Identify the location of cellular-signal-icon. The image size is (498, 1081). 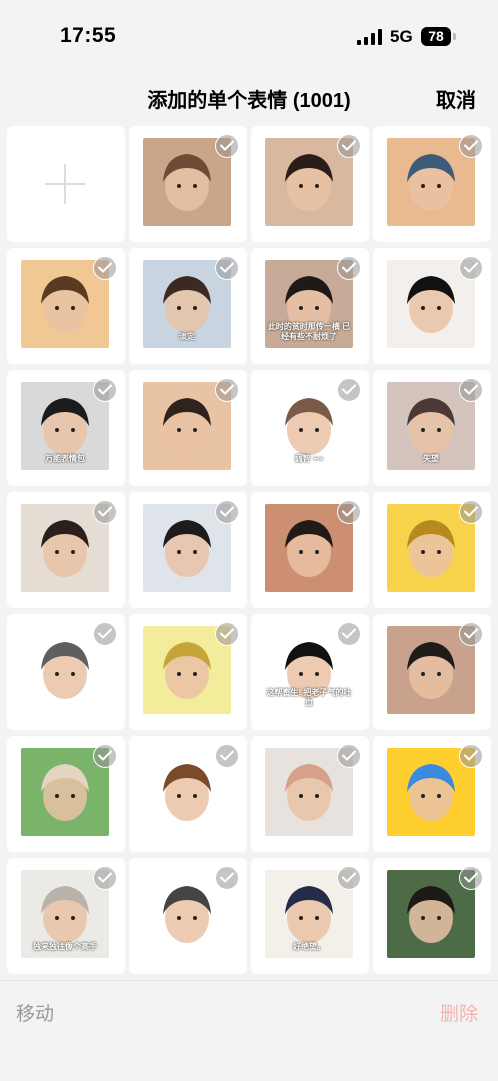
(369, 37).